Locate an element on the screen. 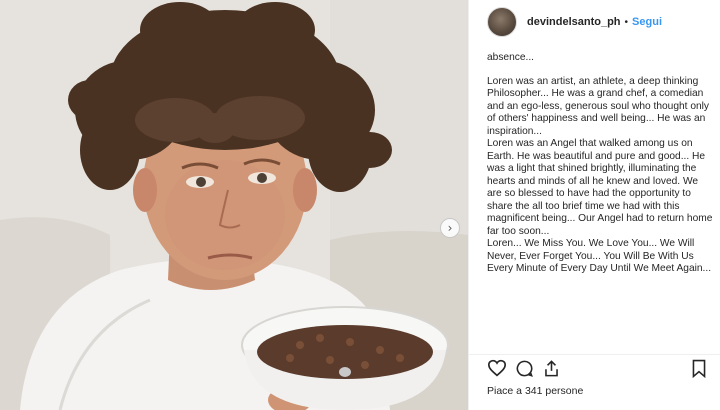  username-link: devindelsanto_ph is located at coordinates (574, 22).